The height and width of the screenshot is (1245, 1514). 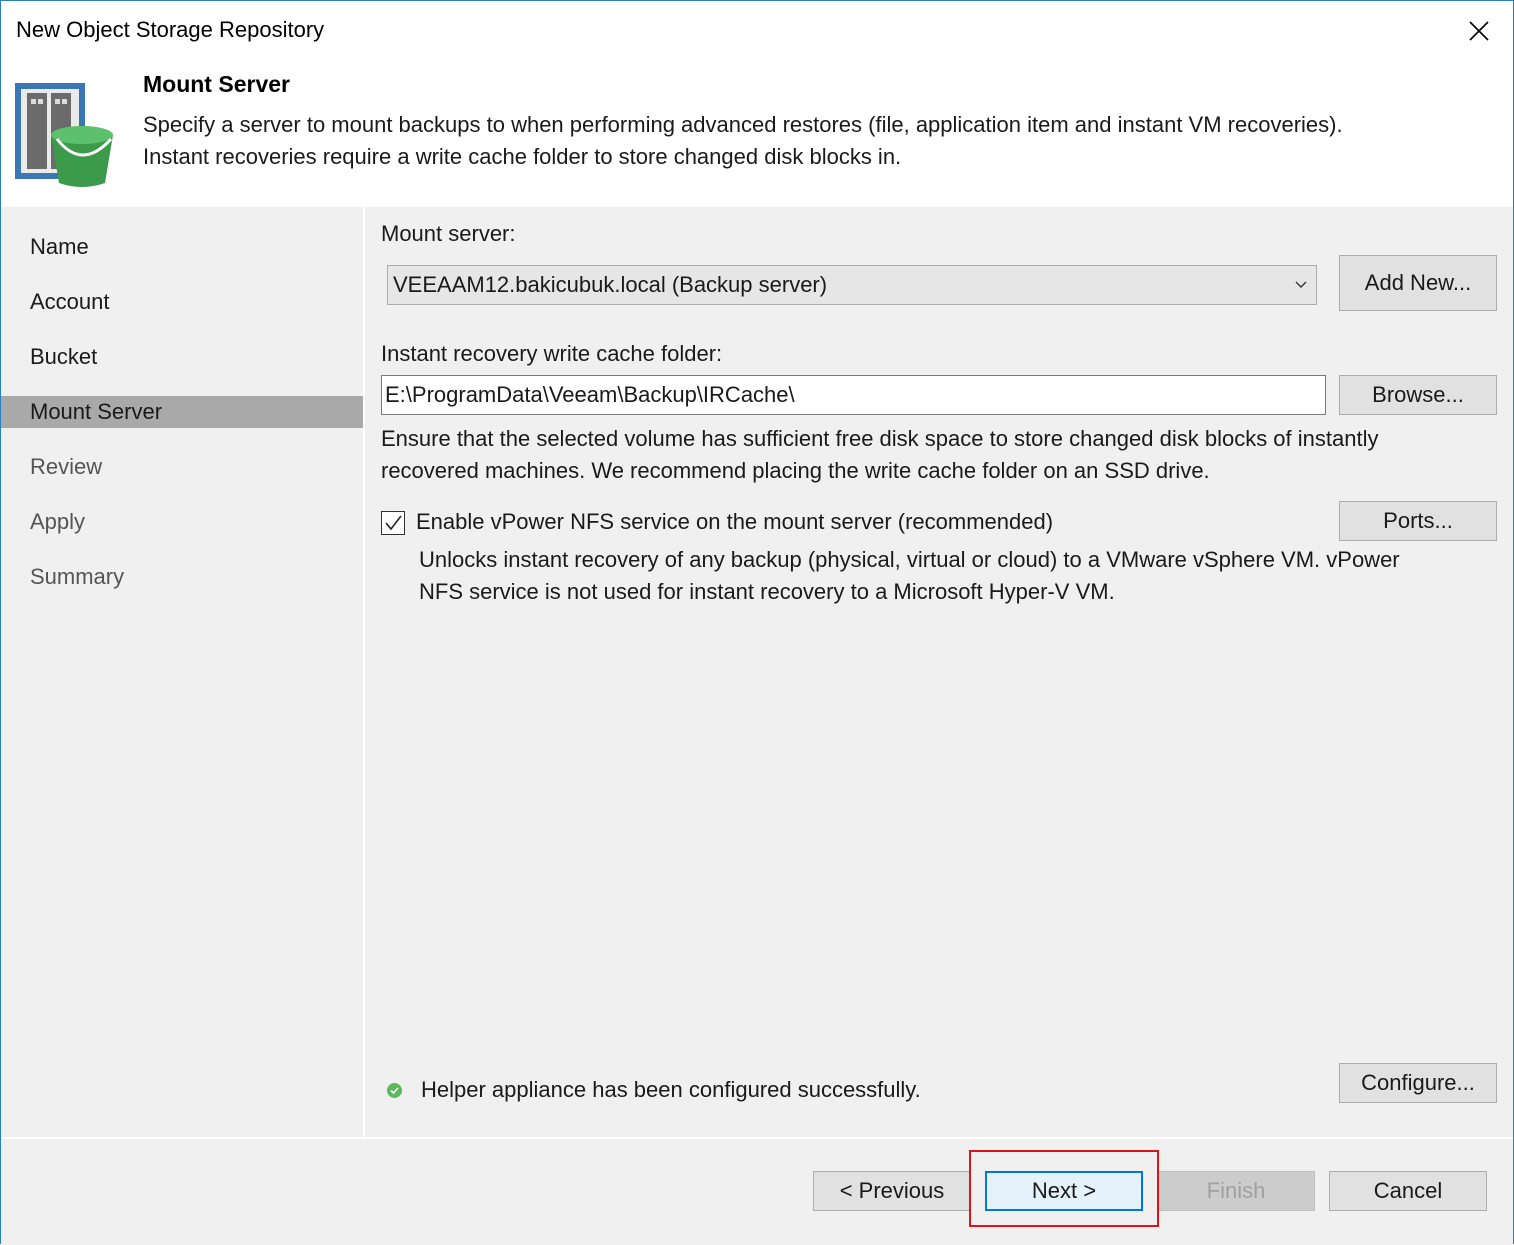 What do you see at coordinates (852, 285) in the screenshot?
I see `mount-server-select: VEEAAM12.bakicubuk.local (Backup server)` at bounding box center [852, 285].